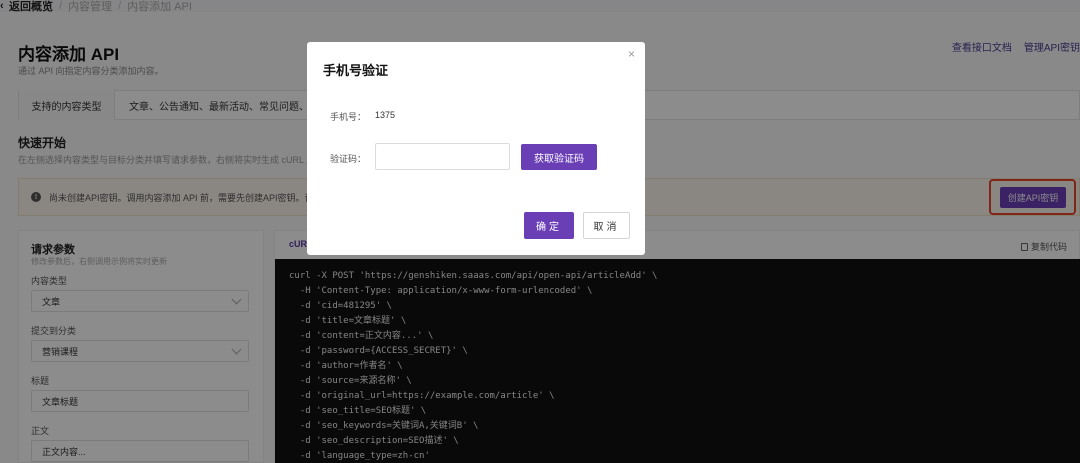 This screenshot has width=1080, height=463. Describe the element at coordinates (348, 159) in the screenshot. I see `code-label: 验证码：` at that location.